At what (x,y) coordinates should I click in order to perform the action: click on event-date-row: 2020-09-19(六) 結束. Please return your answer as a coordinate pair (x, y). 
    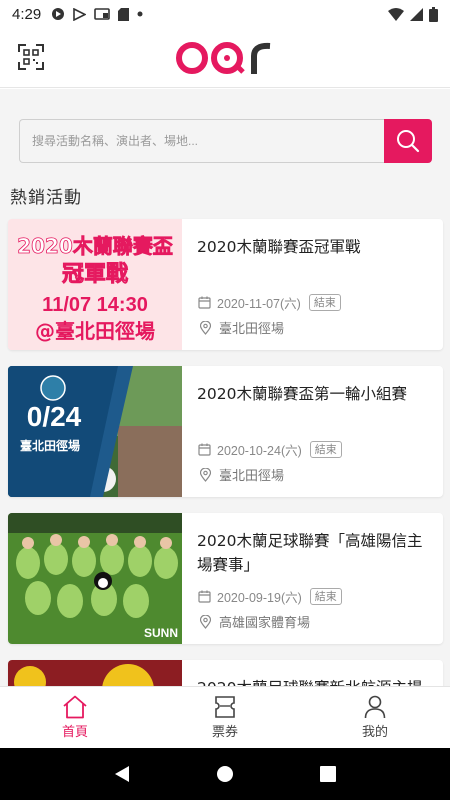
    Looking at the image, I should click on (270, 596).